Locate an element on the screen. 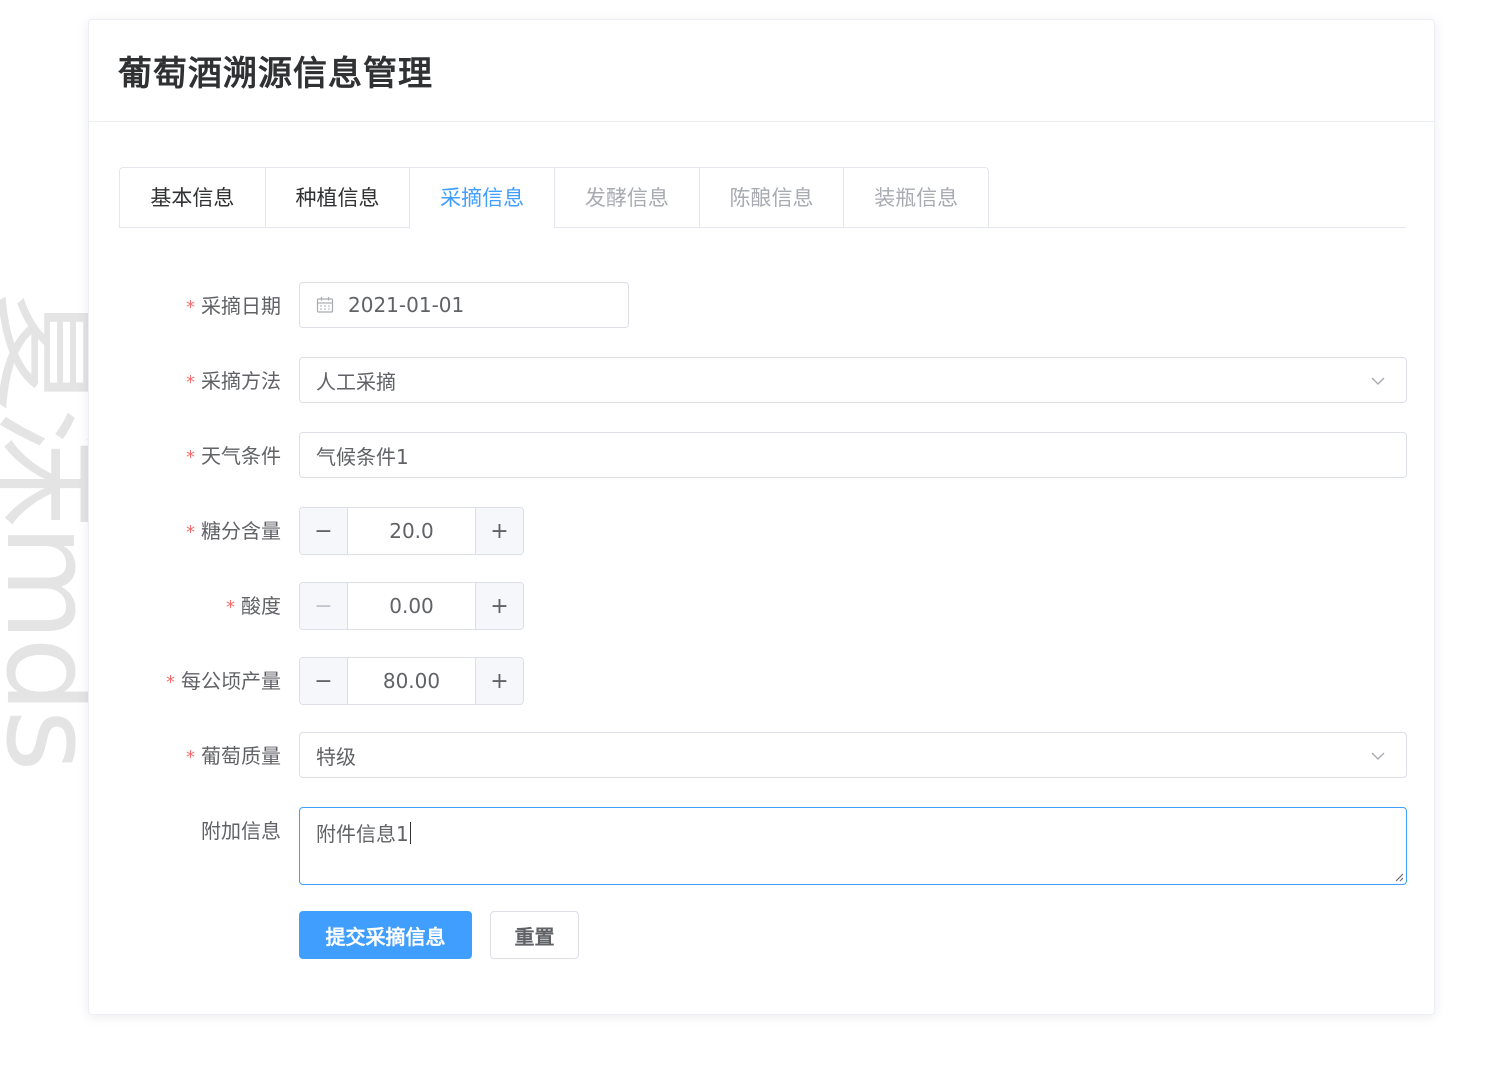 This screenshot has height=1070, width=1506. tab-fermentation-info: 发酵信息 is located at coordinates (626, 198).